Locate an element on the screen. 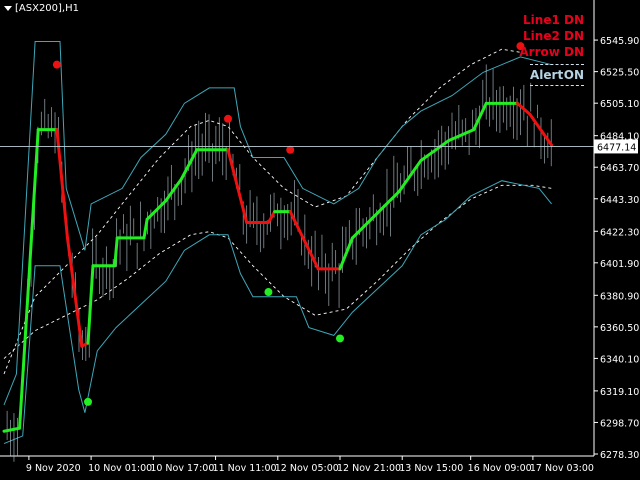 Image resolution: width=640 pixels, height=480 pixels. symbol-label: [ASX200],H1 is located at coordinates (41, 8).